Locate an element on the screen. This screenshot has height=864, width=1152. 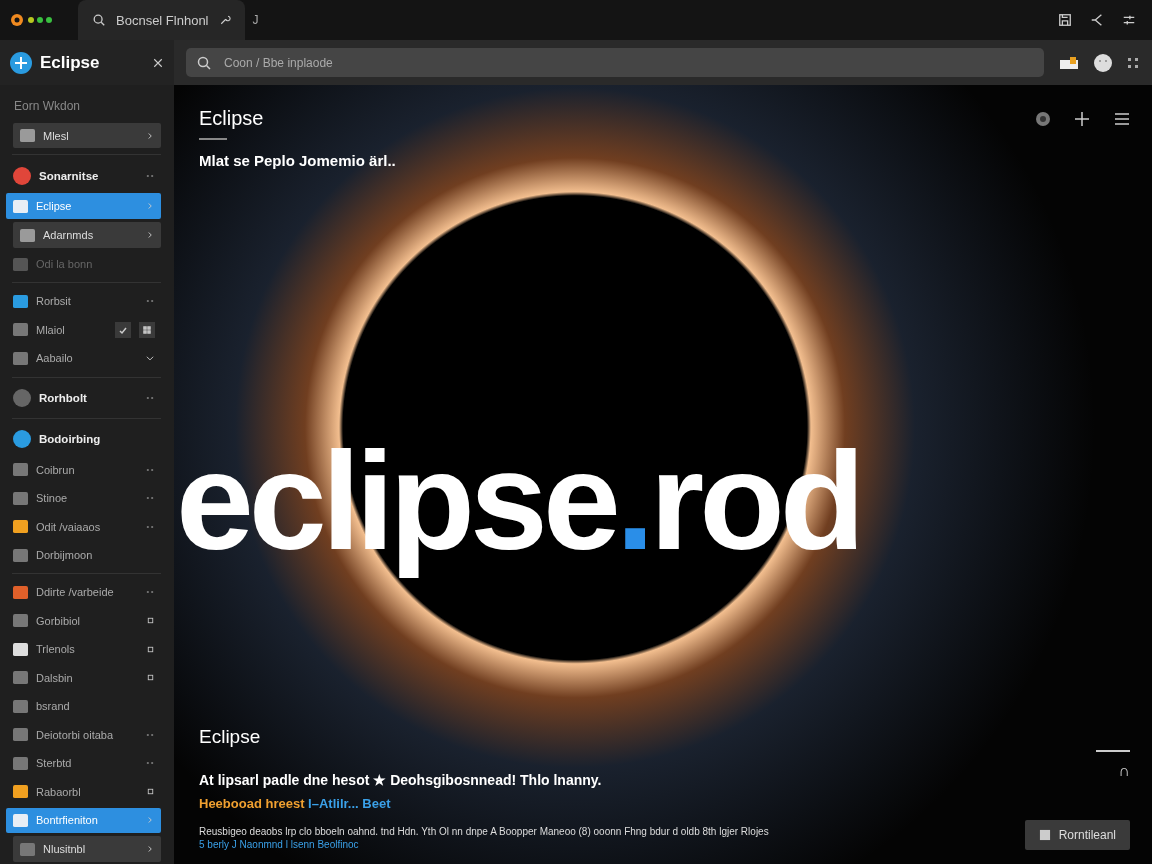
sidebar-item: Bodoirbing is located at coordinates (83, 439).